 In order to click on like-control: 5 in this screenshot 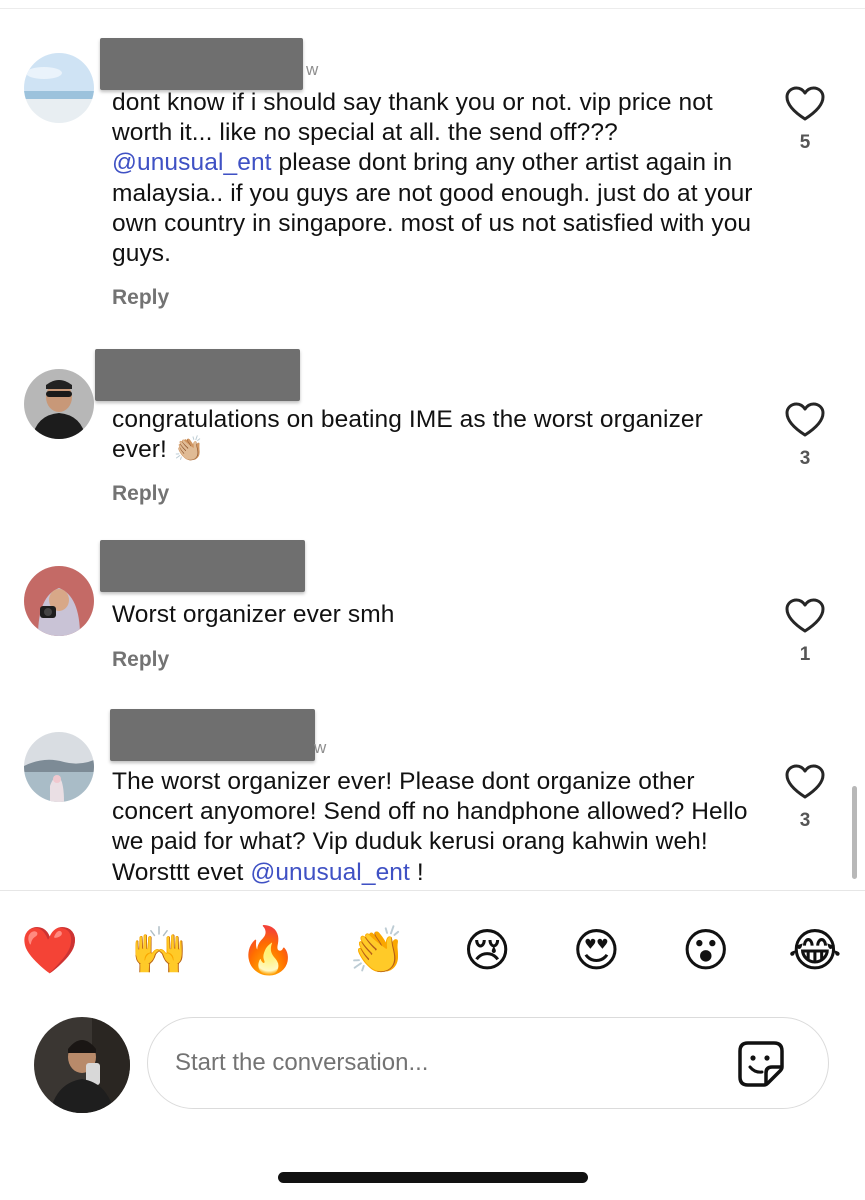, I will do `click(805, 120)`.